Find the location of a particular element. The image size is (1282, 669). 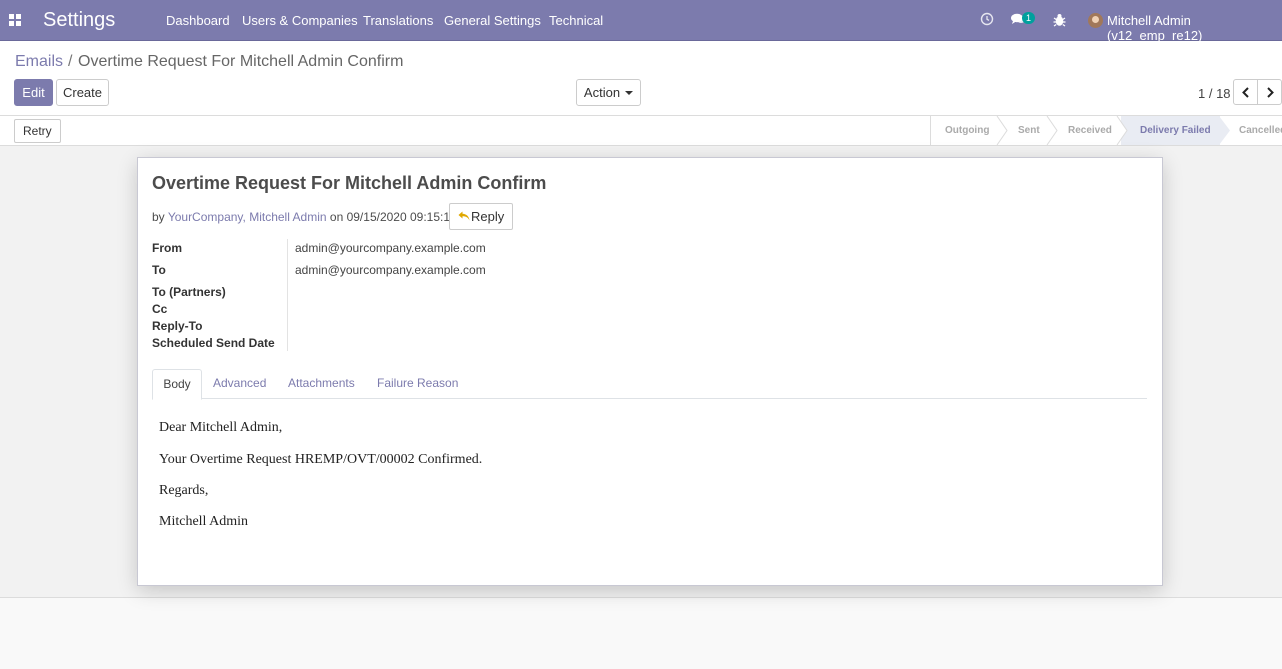

menu-technical: Technical is located at coordinates (576, 20).